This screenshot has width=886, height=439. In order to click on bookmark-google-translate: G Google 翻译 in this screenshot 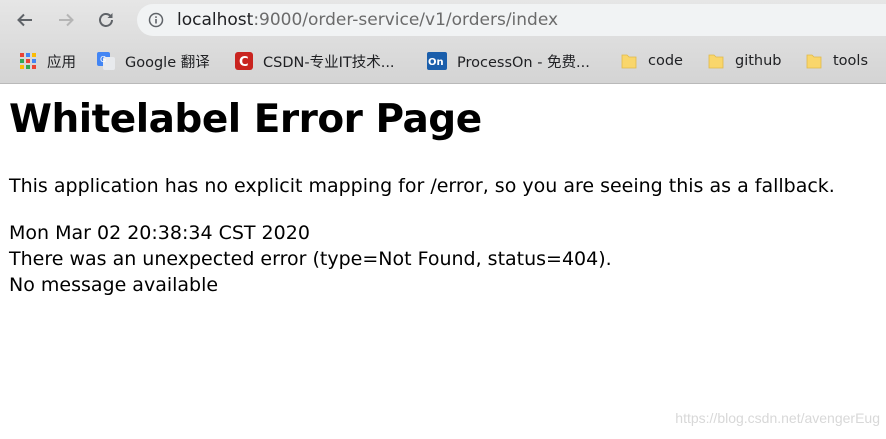, I will do `click(153, 61)`.